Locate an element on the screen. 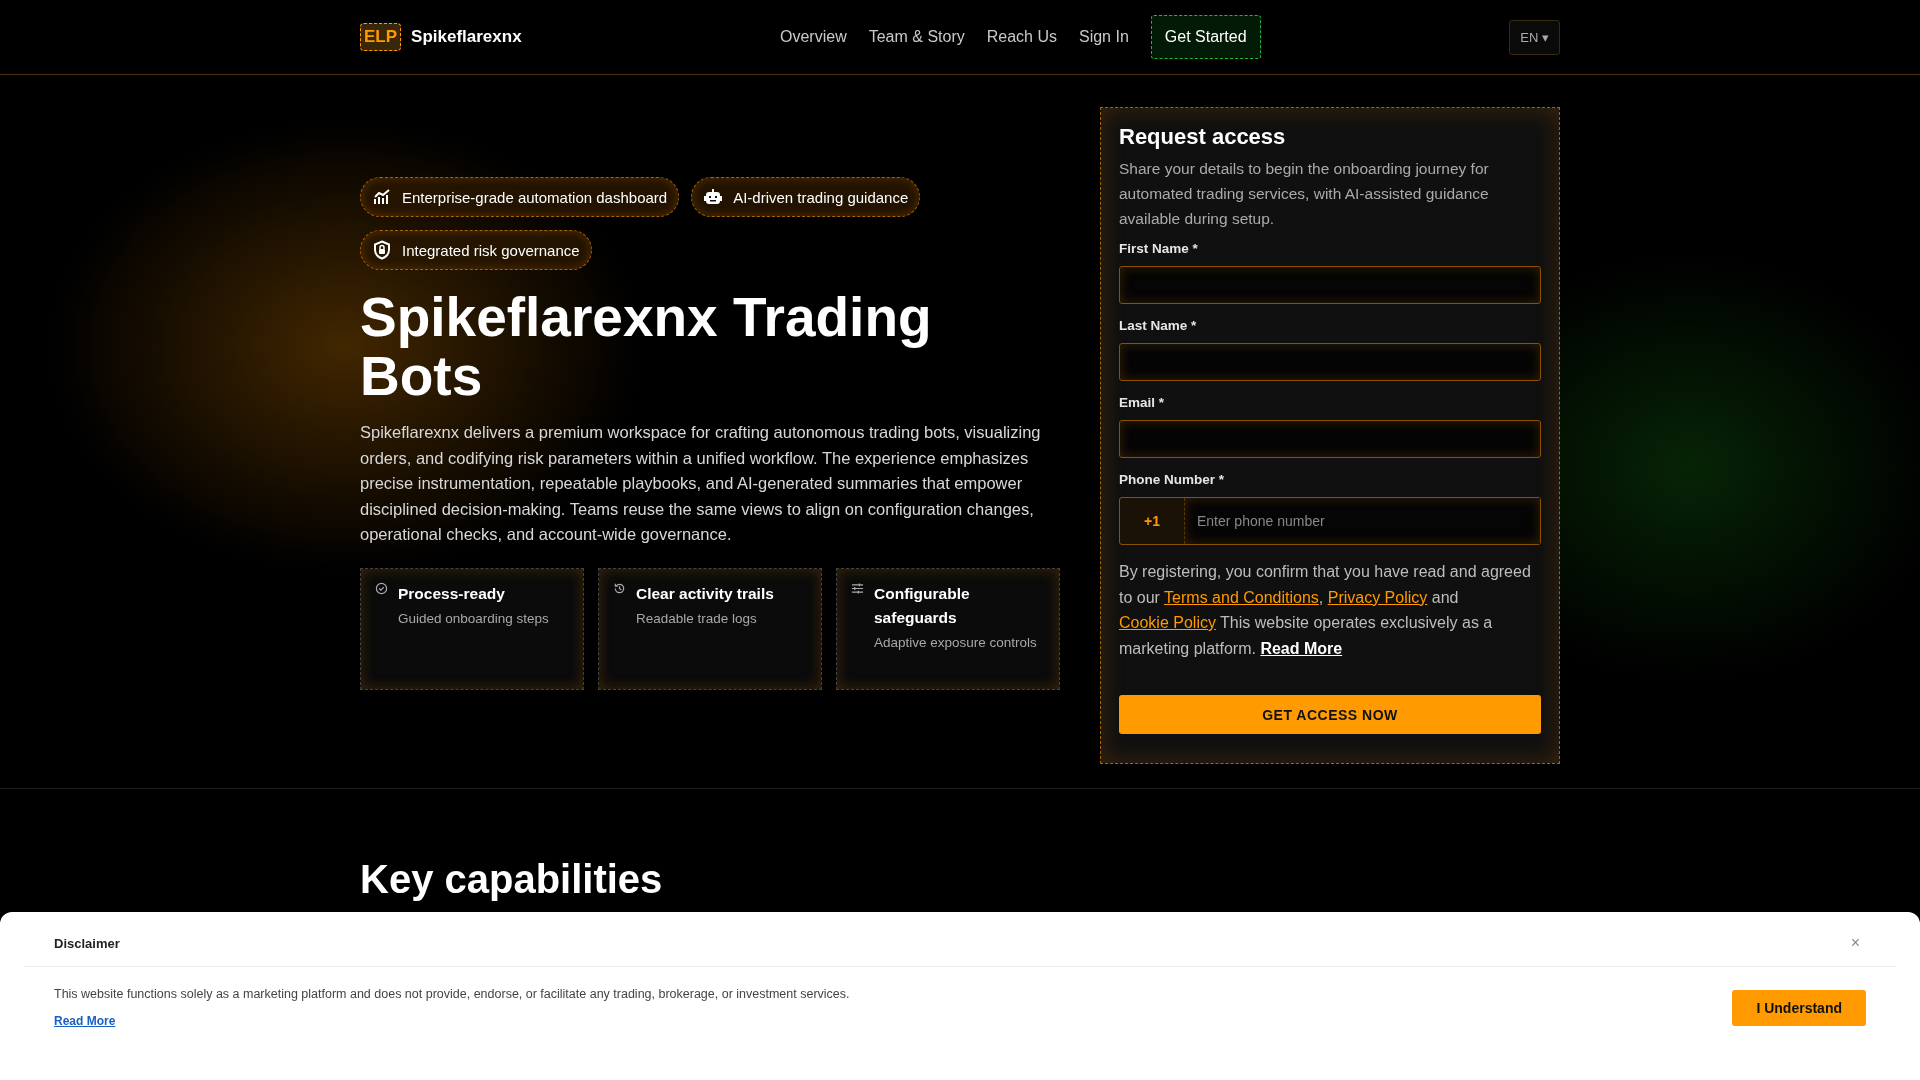  nav-link: Reach Us is located at coordinates (1021, 37).